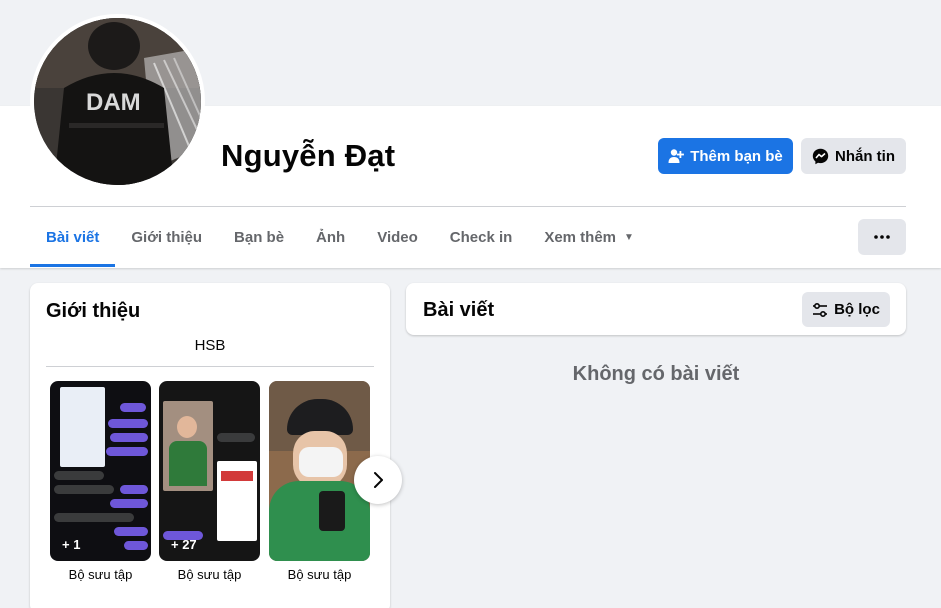 This screenshot has width=941, height=608. I want to click on message-button: Nhắn tin, so click(853, 156).